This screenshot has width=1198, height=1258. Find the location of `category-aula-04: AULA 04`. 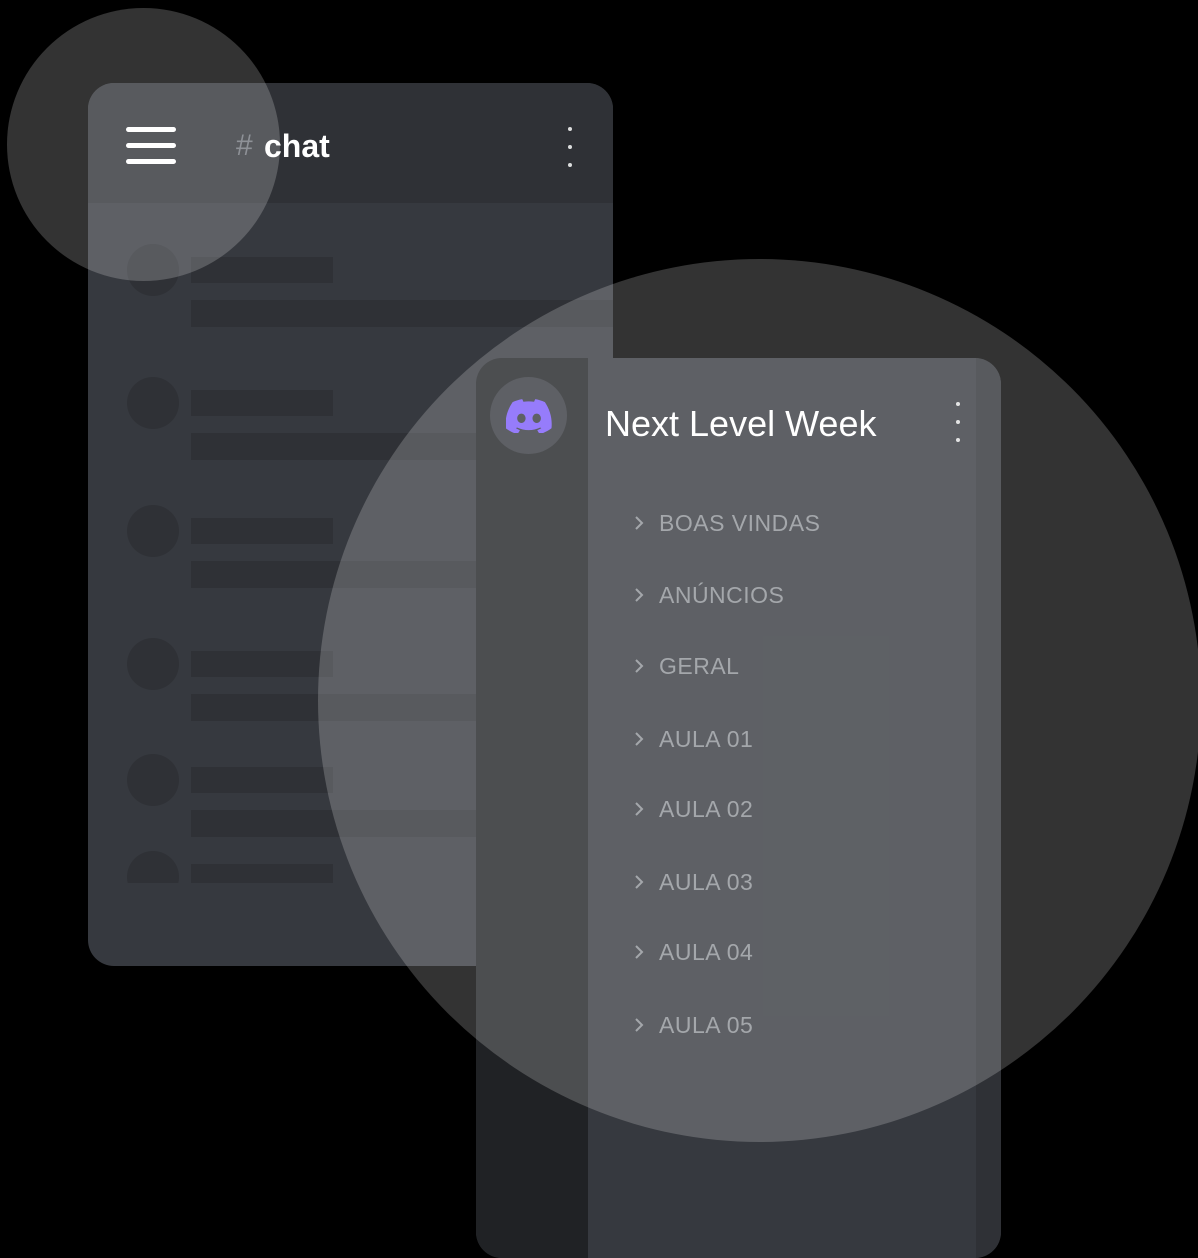

category-aula-04: AULA 04 is located at coordinates (692, 952).